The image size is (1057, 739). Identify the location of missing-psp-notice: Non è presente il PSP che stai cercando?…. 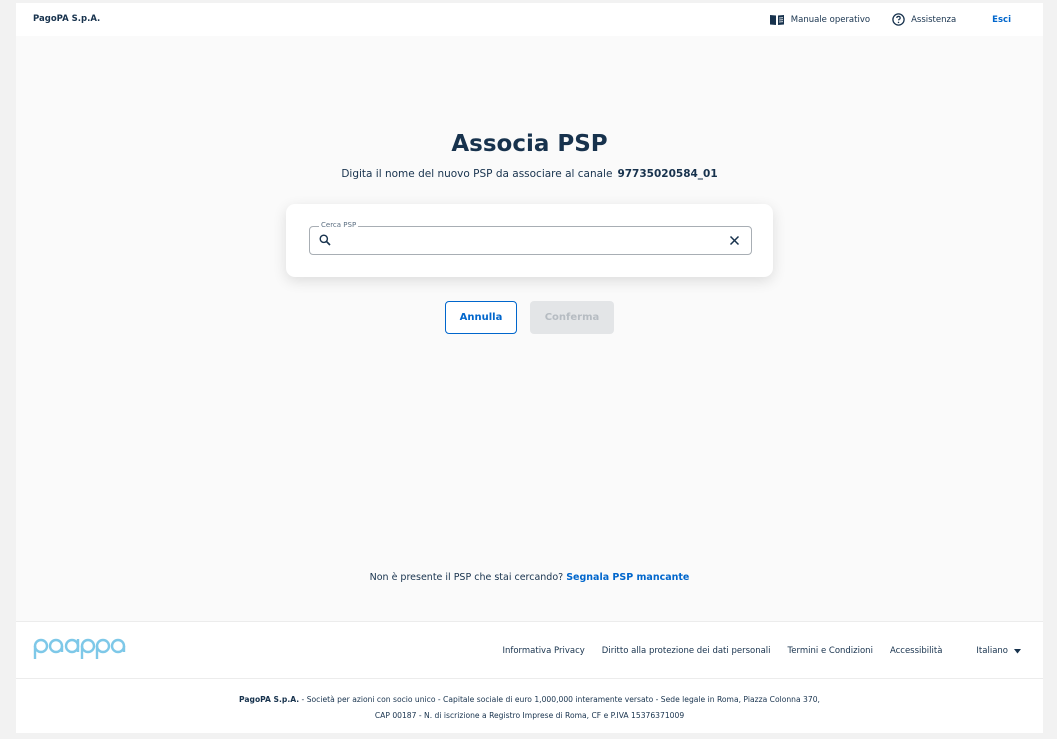
(529, 577).